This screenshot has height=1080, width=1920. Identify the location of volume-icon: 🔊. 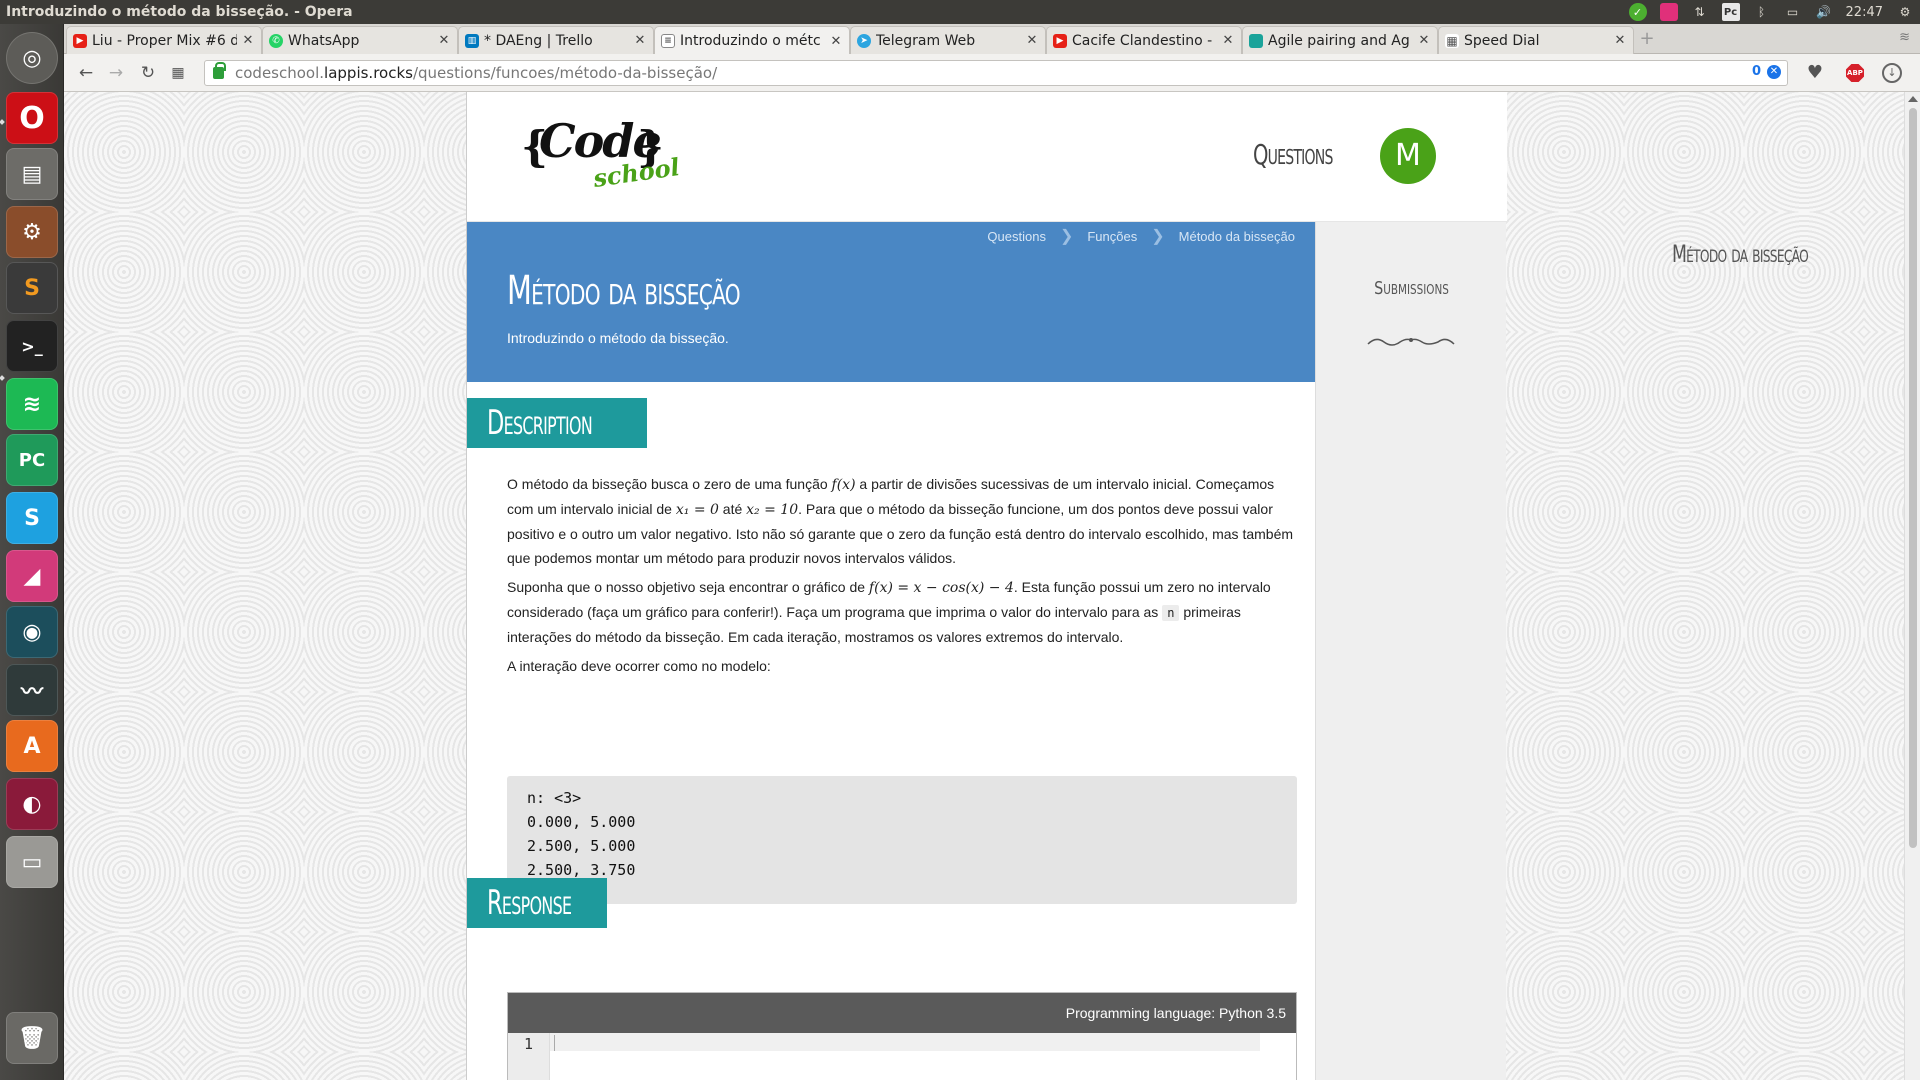
(1824, 12).